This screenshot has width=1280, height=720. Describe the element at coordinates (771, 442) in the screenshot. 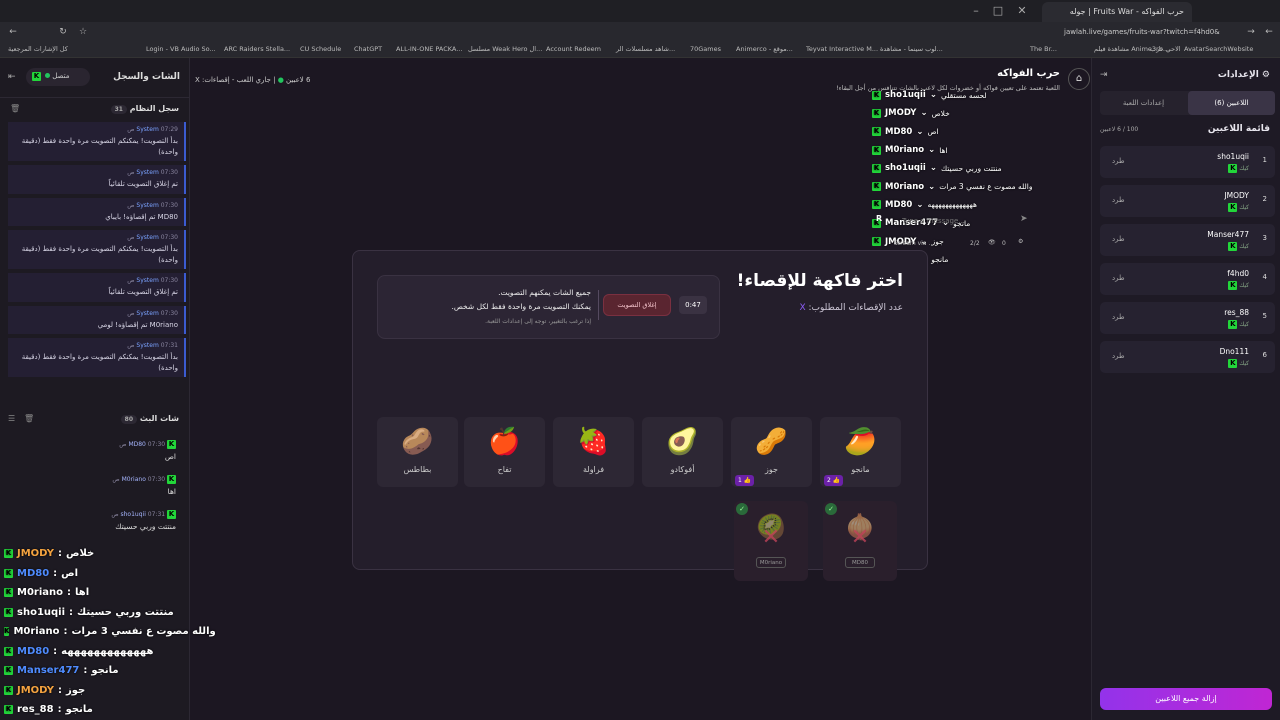

I see `walnut-icon: 🥜` at that location.